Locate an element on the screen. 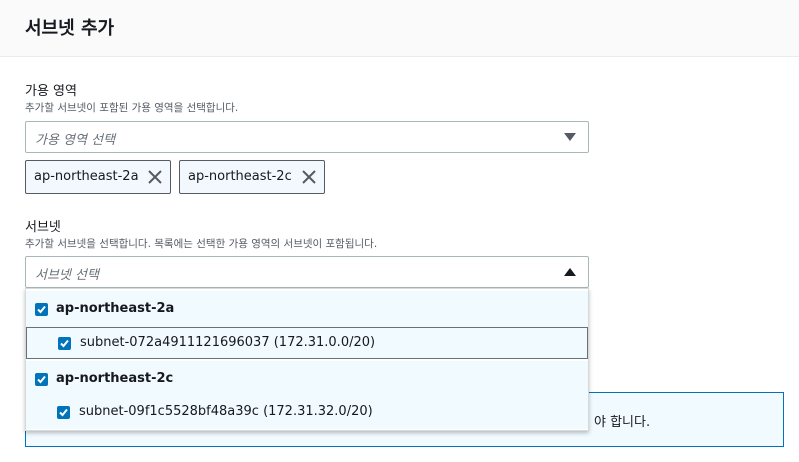  dropdown-group-label: ap-northeast-2a is located at coordinates (115, 308).